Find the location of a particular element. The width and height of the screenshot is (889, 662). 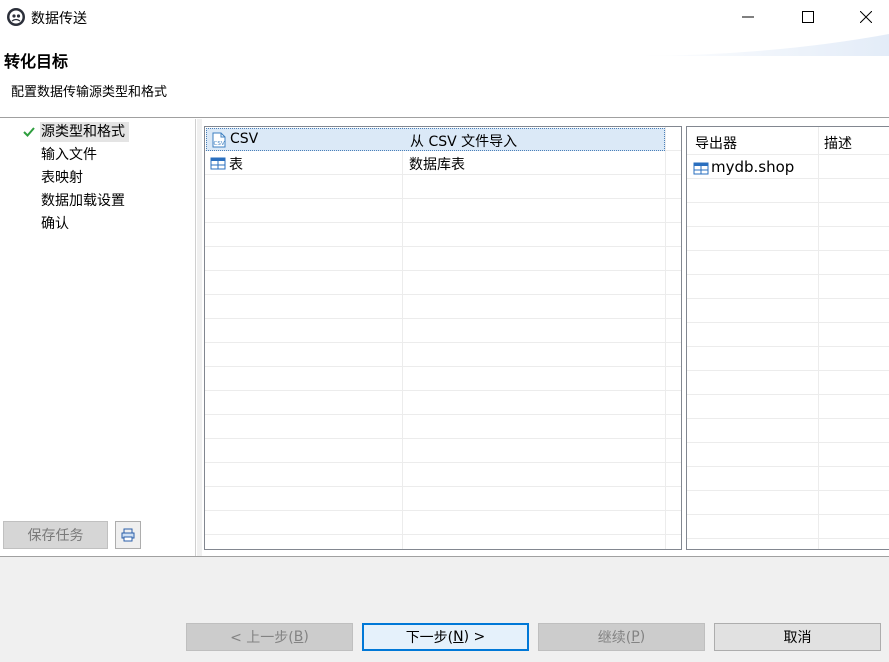

source-description: 数据库表 is located at coordinates (437, 165).